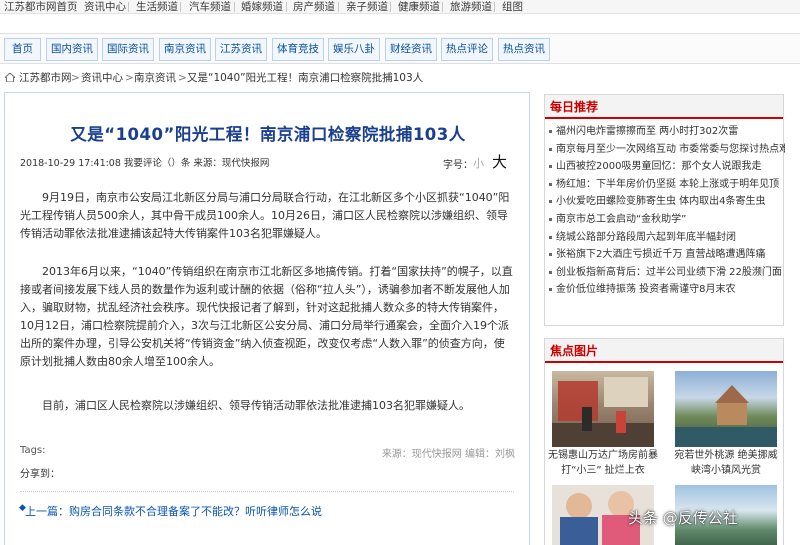 The height and width of the screenshot is (545, 800). I want to click on top-nav-link-home: 江苏都市网首页, so click(41, 7).